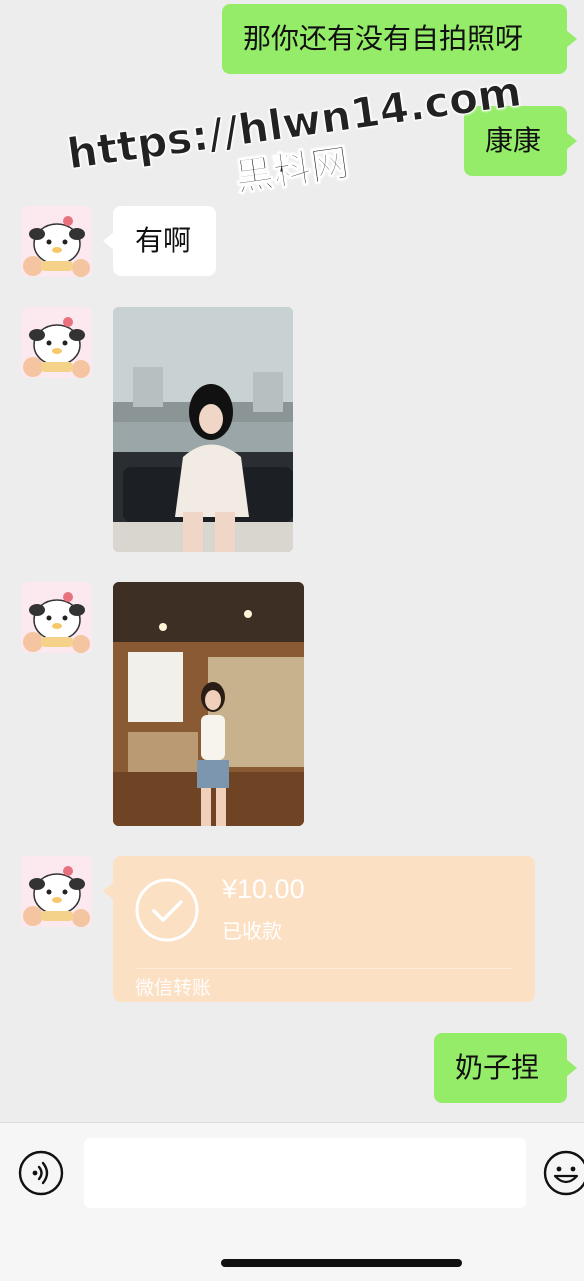  I want to click on divider, so click(324, 968).